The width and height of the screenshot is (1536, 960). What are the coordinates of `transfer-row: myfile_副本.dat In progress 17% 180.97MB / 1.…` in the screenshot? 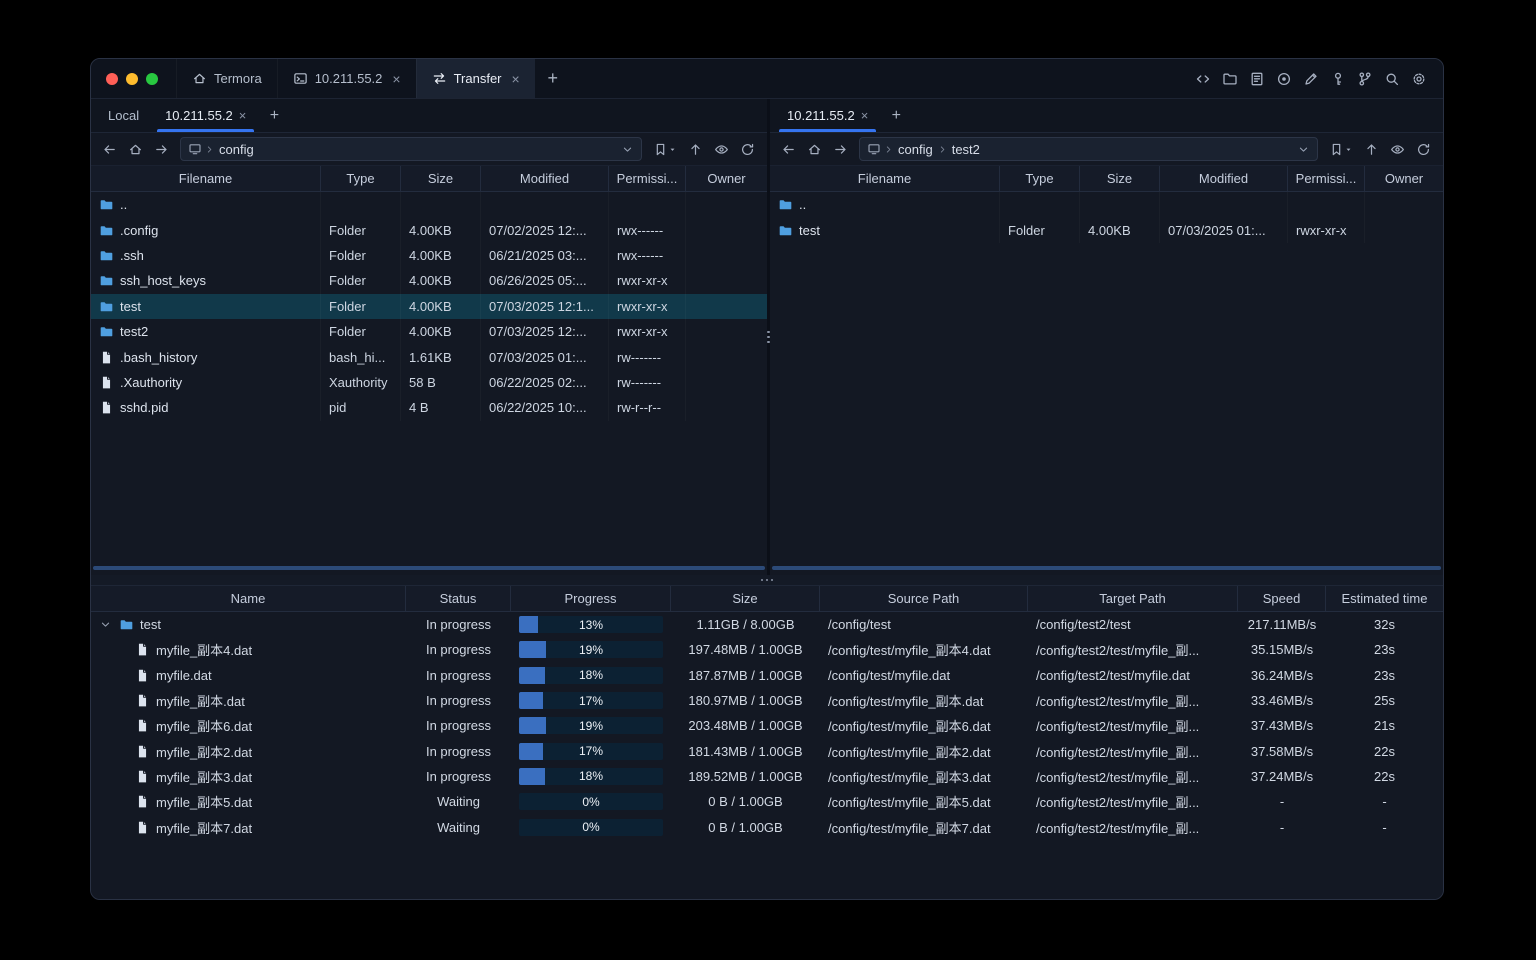 It's located at (767, 700).